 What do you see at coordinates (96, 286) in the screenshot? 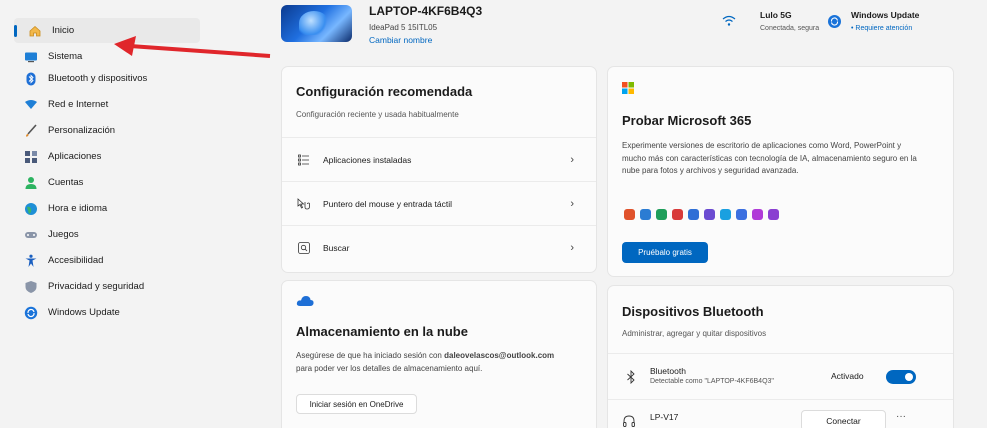
I see `sidebar-item-label: Privacidad y seguridad` at bounding box center [96, 286].